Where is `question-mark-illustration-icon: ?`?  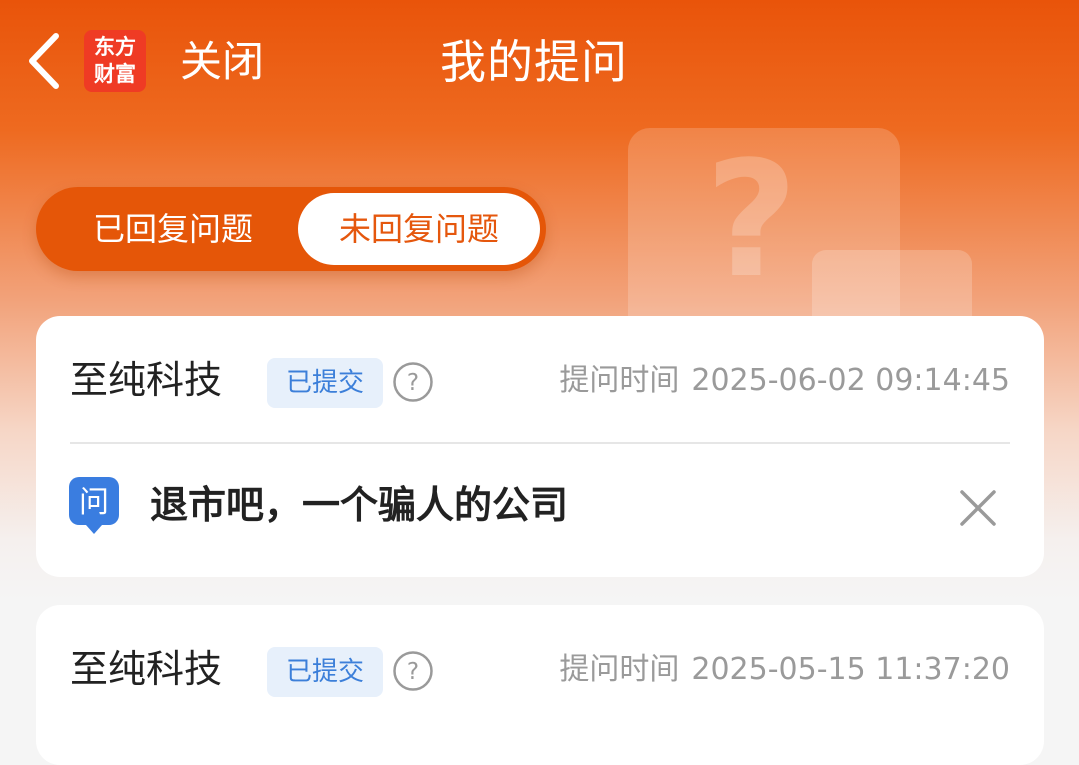
question-mark-illustration-icon: ? is located at coordinates (751, 219).